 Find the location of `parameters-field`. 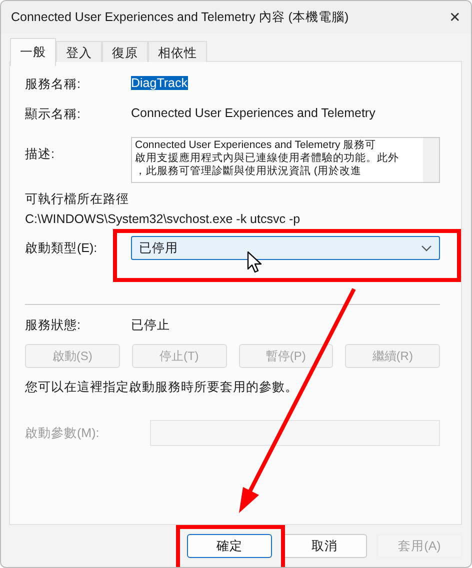

parameters-field is located at coordinates (295, 433).